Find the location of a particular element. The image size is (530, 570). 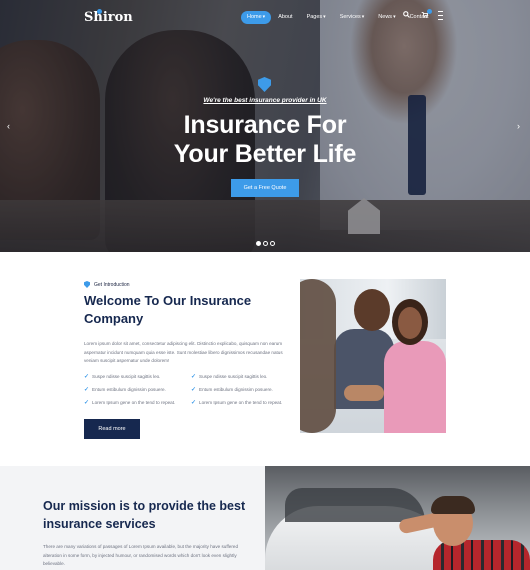

nav-label: Services is located at coordinates (350, 17).